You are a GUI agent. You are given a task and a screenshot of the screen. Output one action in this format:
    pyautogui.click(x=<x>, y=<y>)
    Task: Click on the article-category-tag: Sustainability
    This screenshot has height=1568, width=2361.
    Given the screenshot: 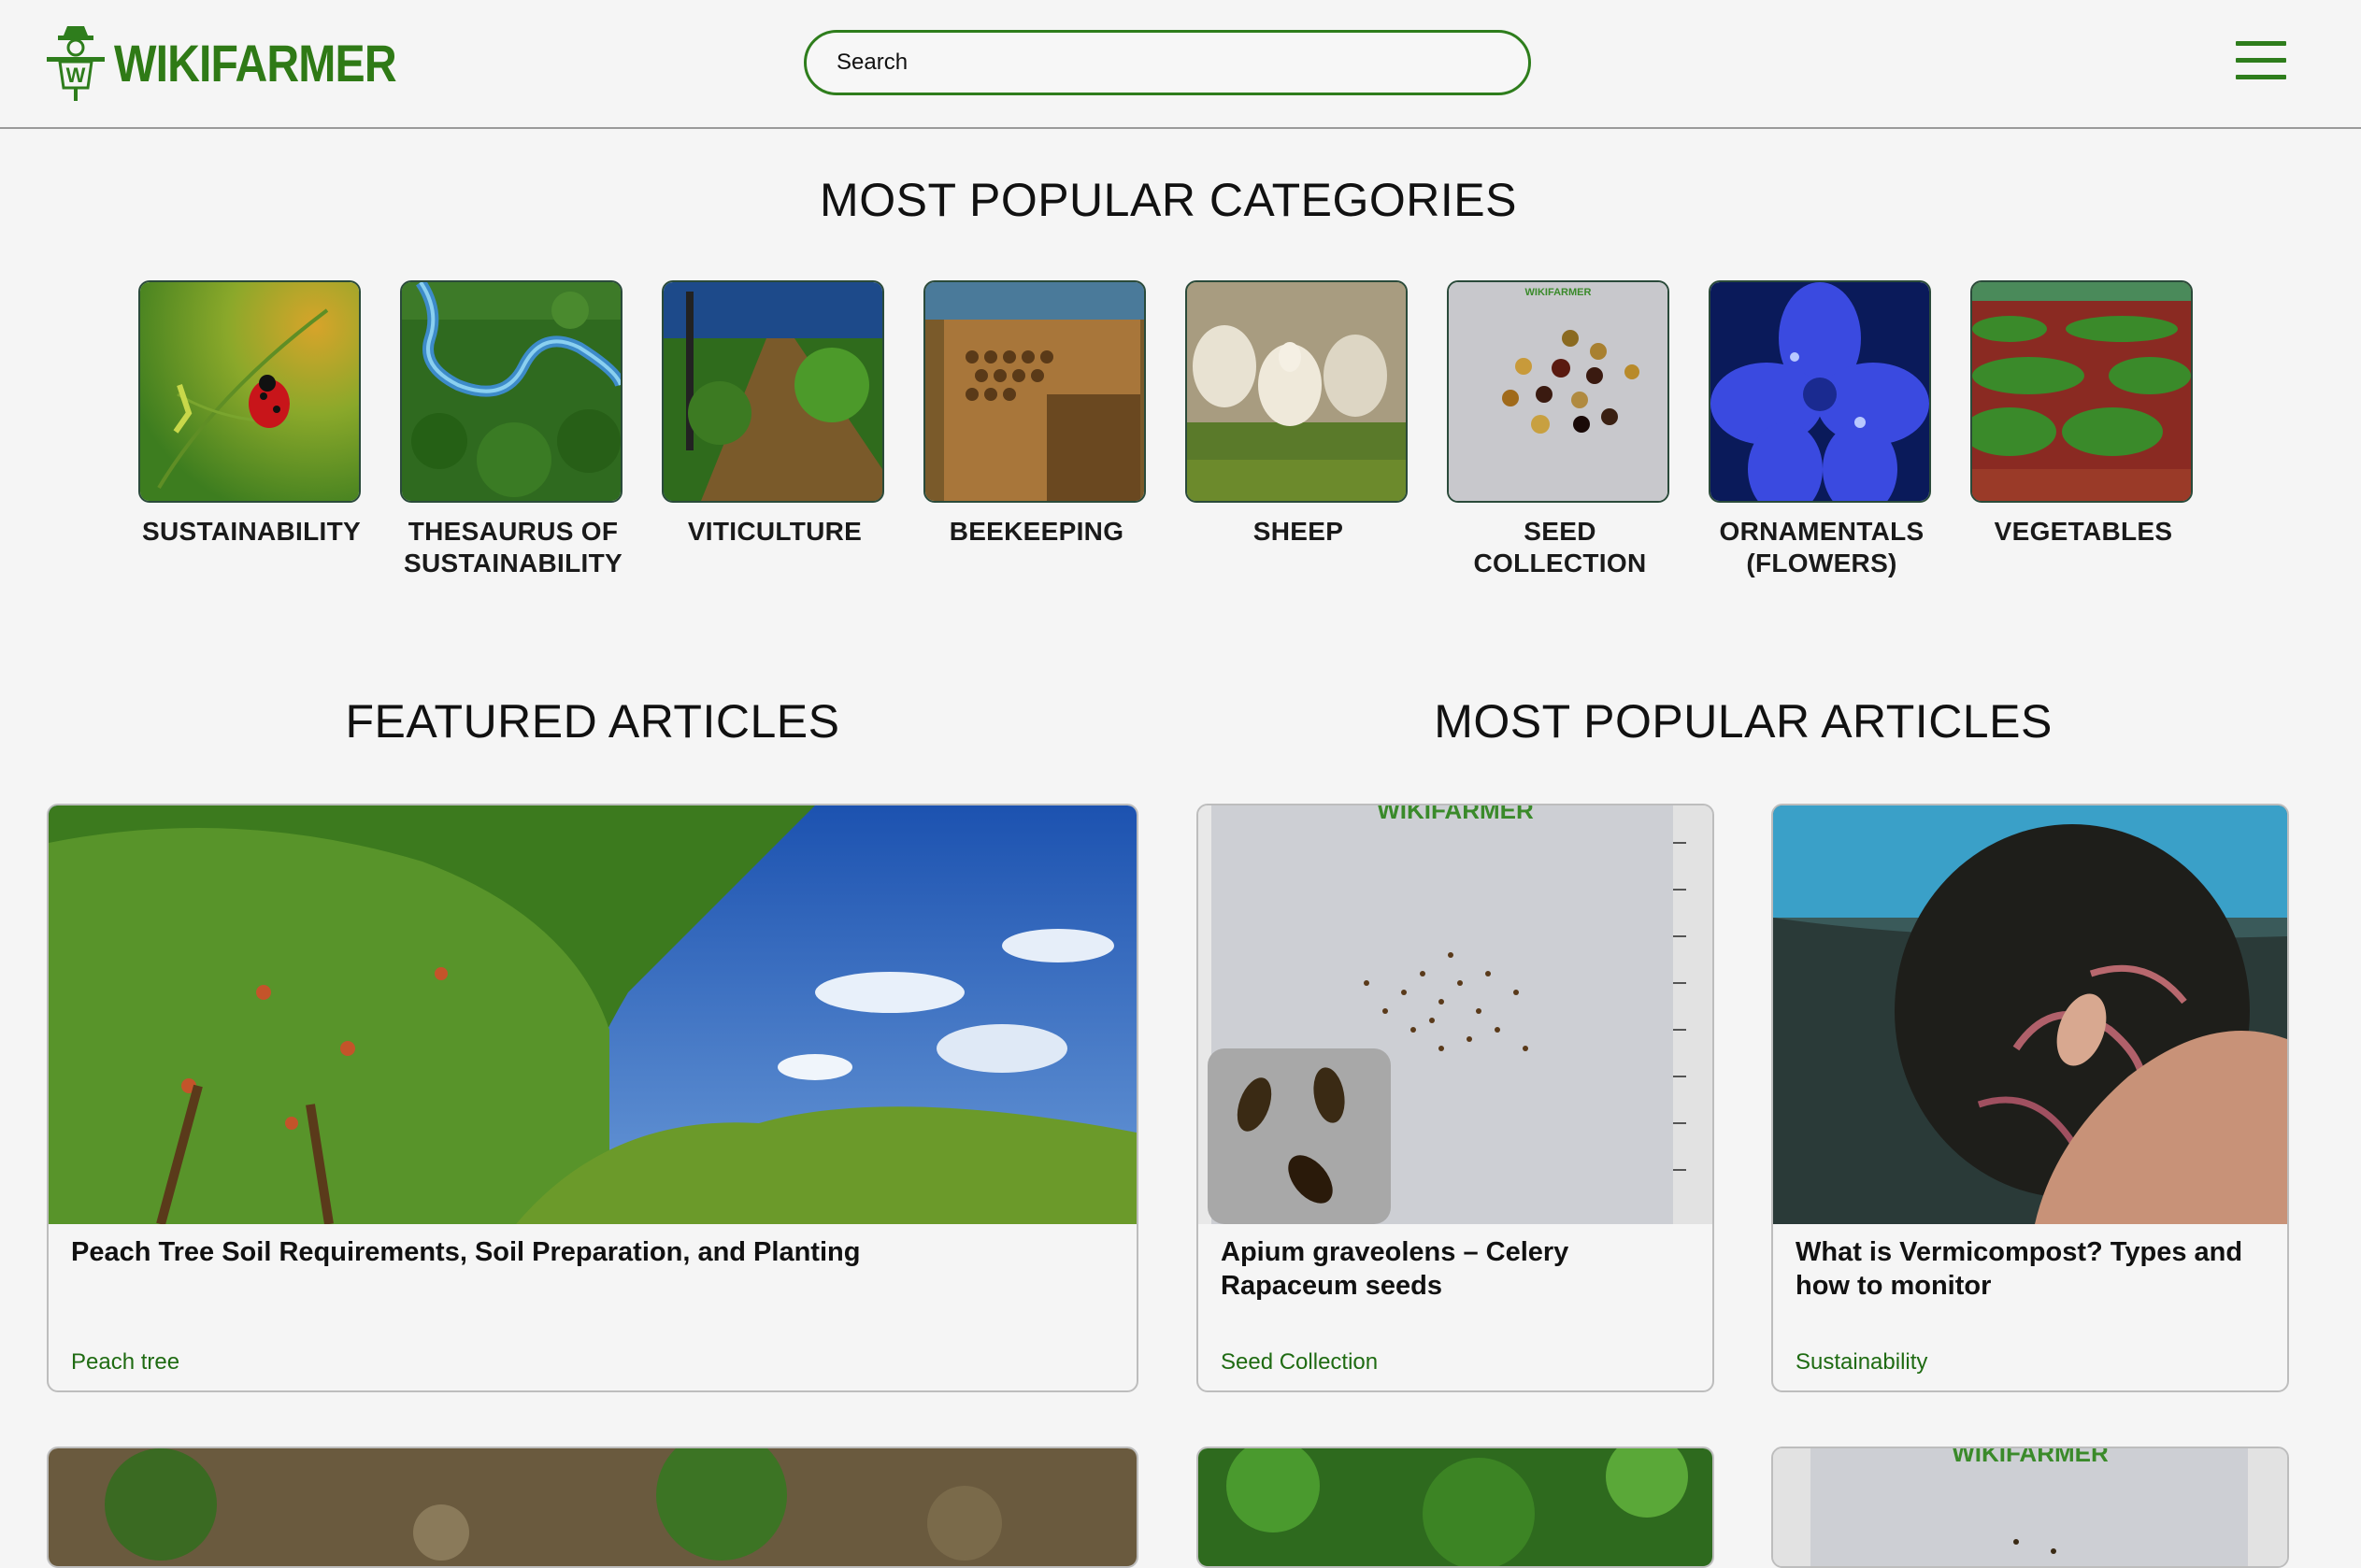 What is the action you would take?
    pyautogui.click(x=1861, y=1363)
    